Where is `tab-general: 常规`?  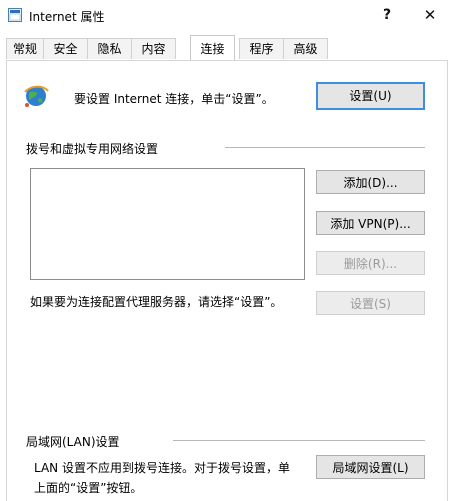
tab-general: 常规 is located at coordinates (25, 48).